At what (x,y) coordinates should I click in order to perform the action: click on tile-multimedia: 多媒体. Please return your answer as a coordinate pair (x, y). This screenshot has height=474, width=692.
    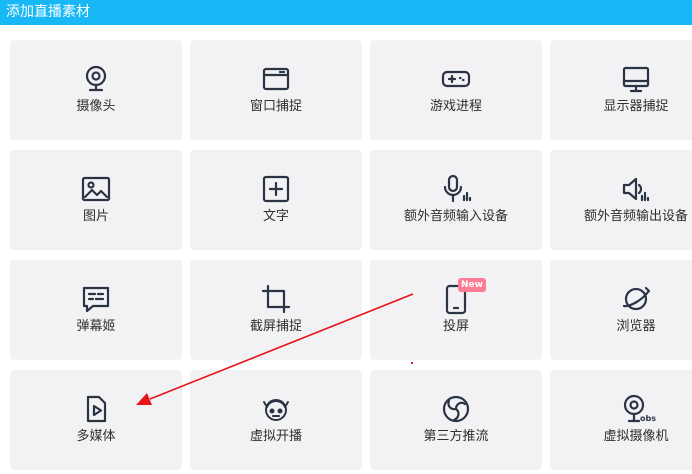
    Looking at the image, I should click on (96, 420).